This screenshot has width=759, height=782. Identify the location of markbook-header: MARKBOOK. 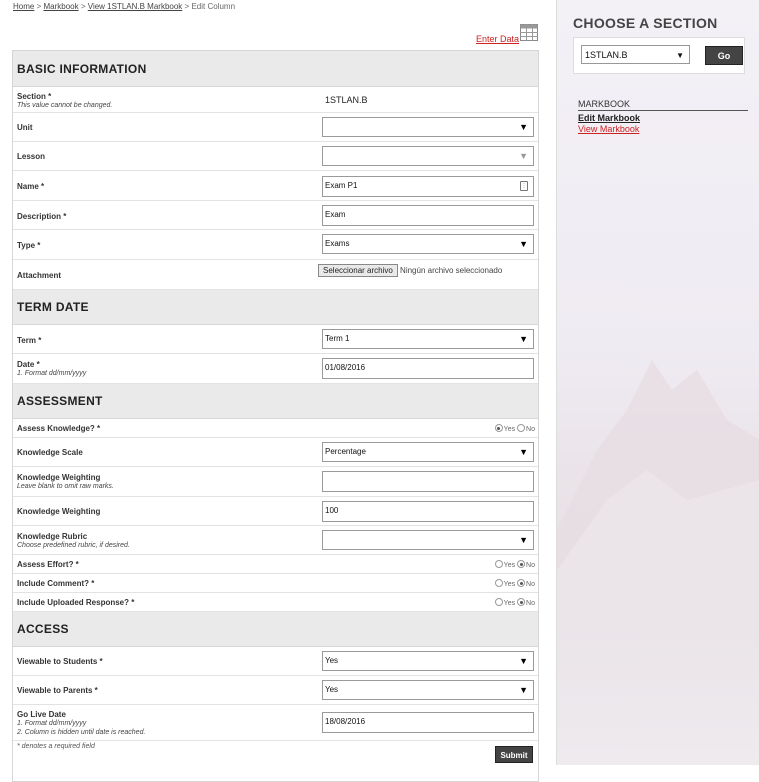
(663, 105).